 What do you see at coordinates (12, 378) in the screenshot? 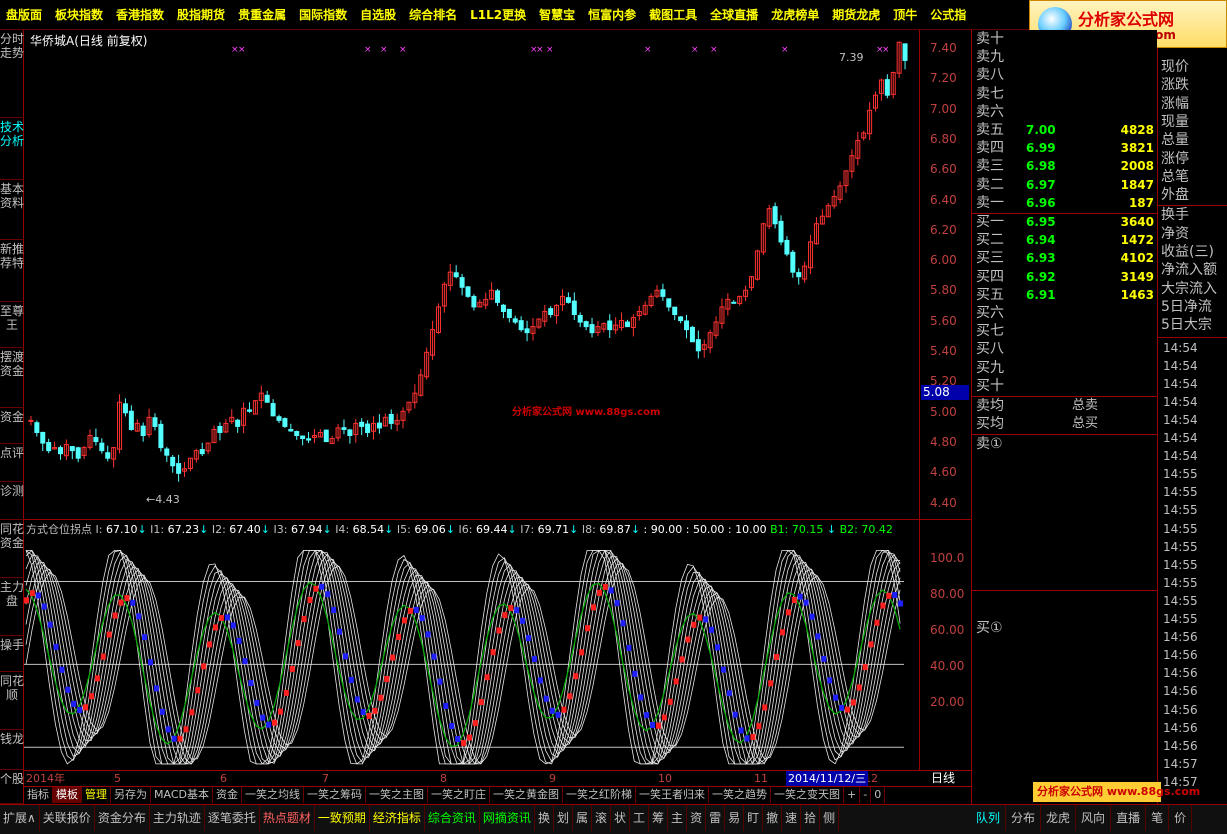
I see `left-tab-5: 摆渡资金` at bounding box center [12, 378].